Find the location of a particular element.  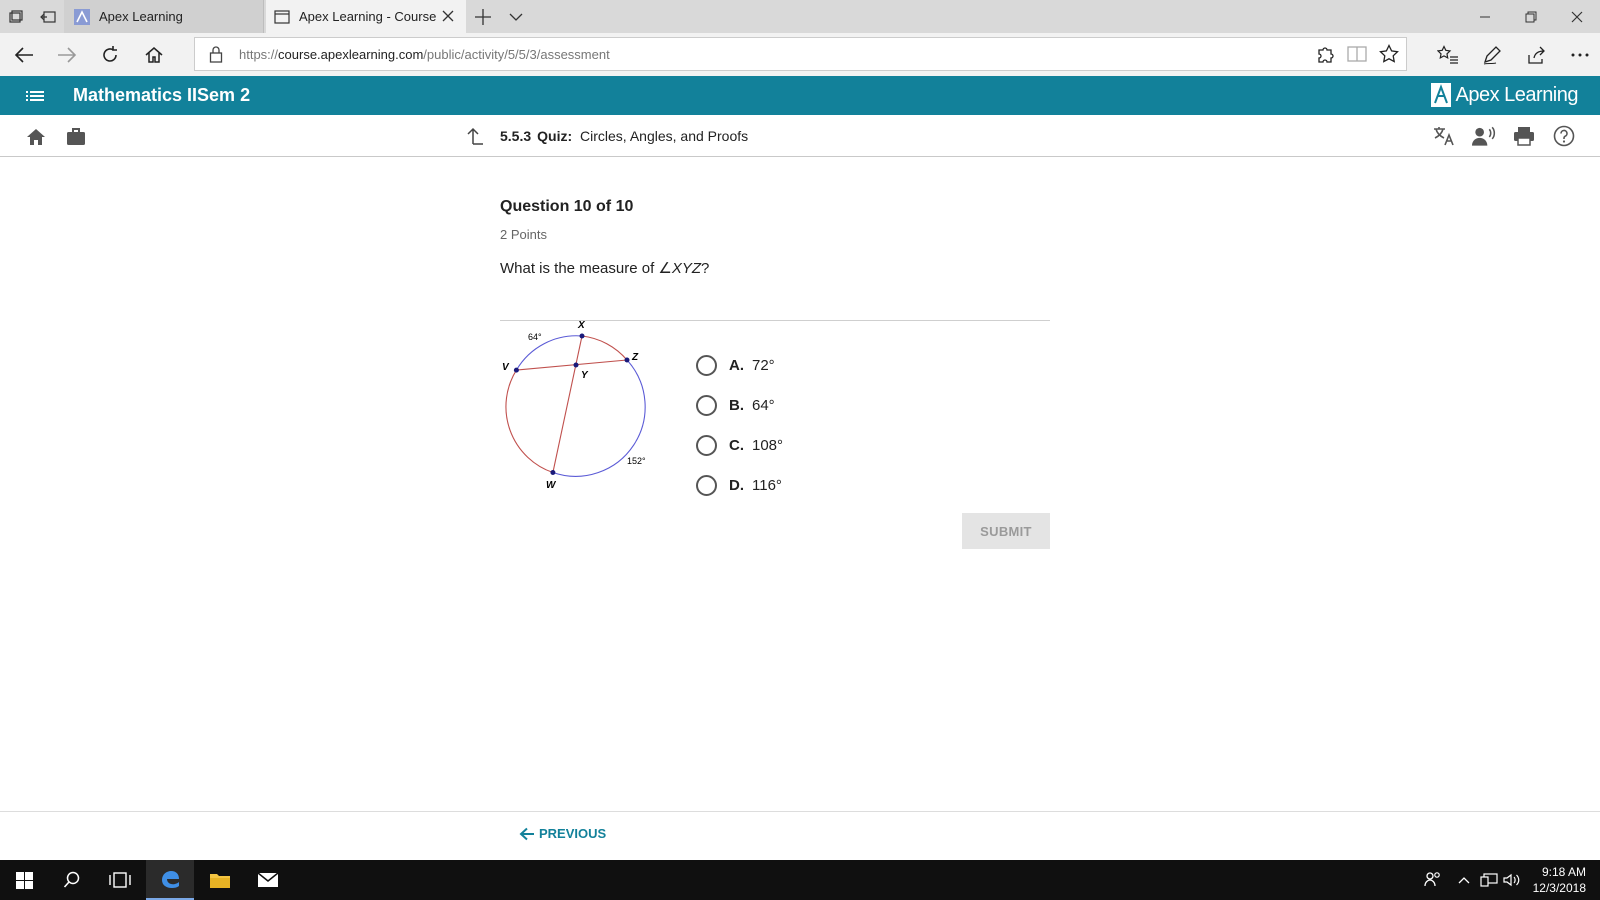

question-text: What is the measure of ∠XYZ? is located at coordinates (604, 268).